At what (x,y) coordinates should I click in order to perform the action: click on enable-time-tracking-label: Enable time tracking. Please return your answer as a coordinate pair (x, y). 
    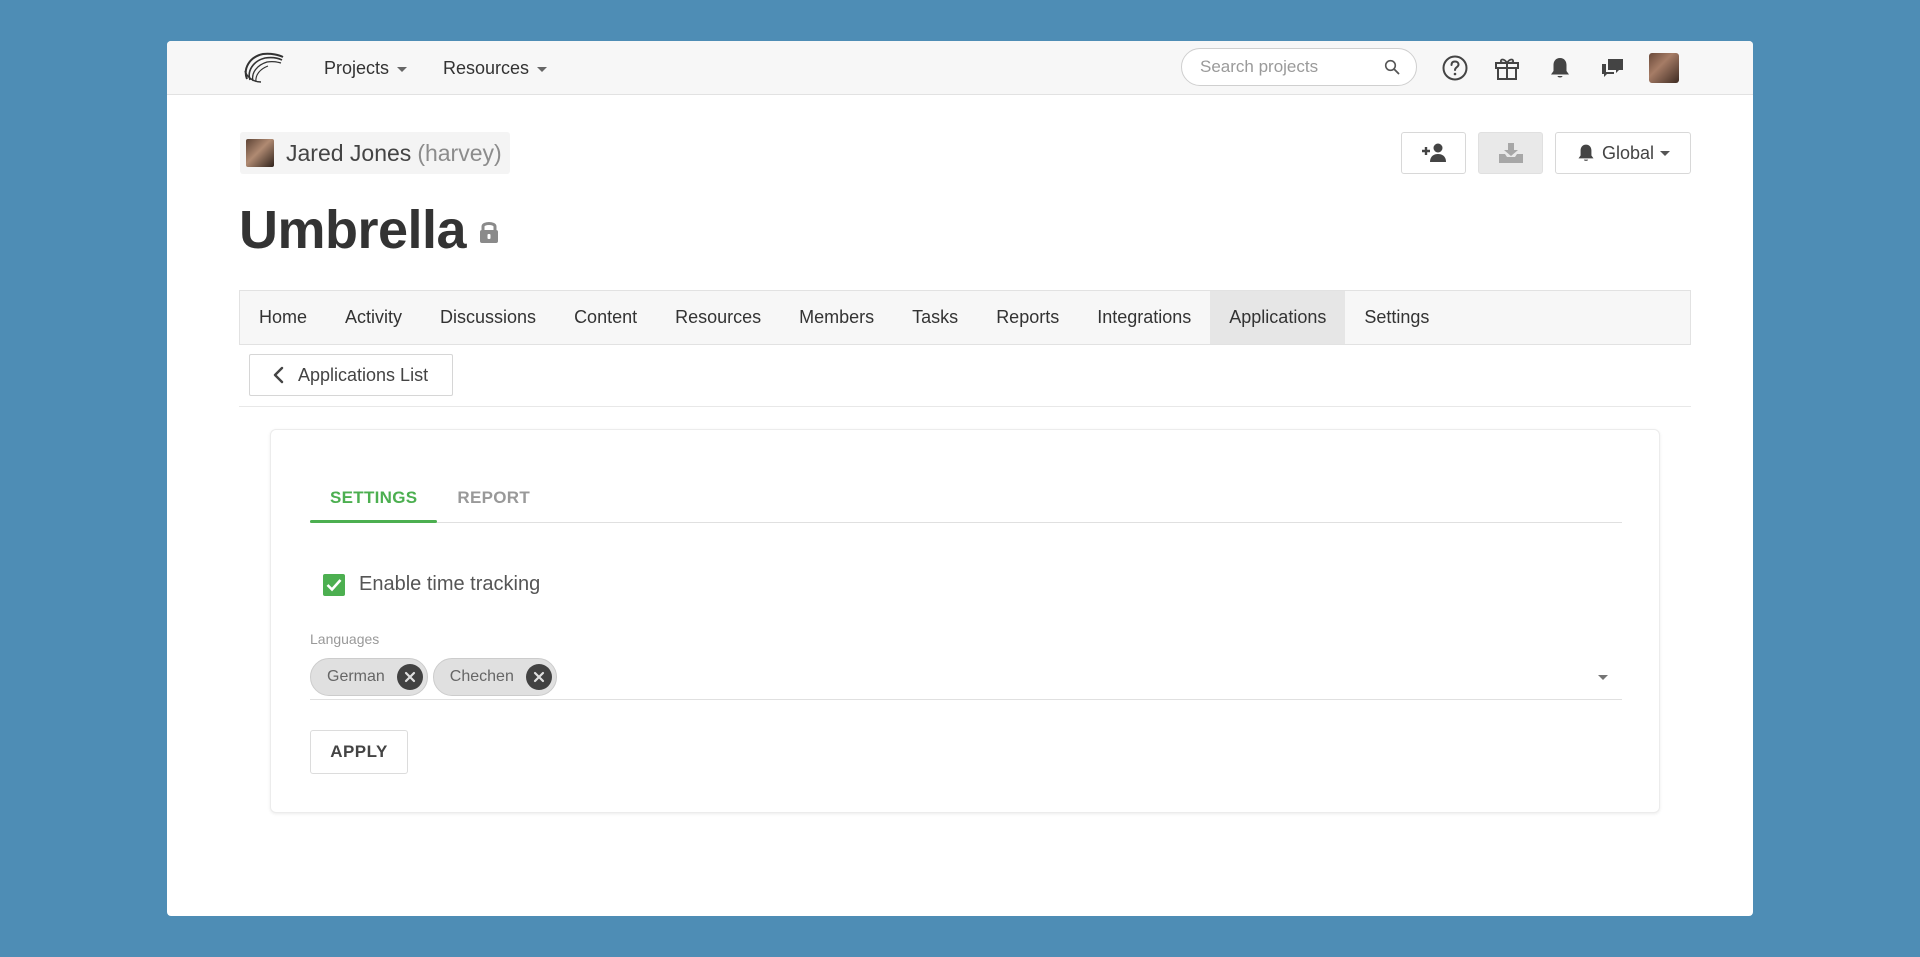
    Looking at the image, I should click on (450, 584).